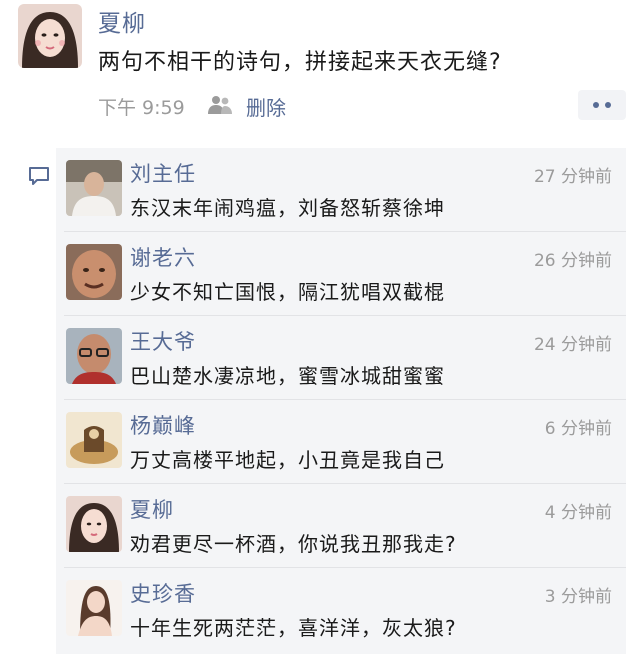 This screenshot has height=654, width=640. What do you see at coordinates (293, 628) in the screenshot?
I see `comment-text: 十年生死两茫茫，喜洋洋，灰太狼?` at bounding box center [293, 628].